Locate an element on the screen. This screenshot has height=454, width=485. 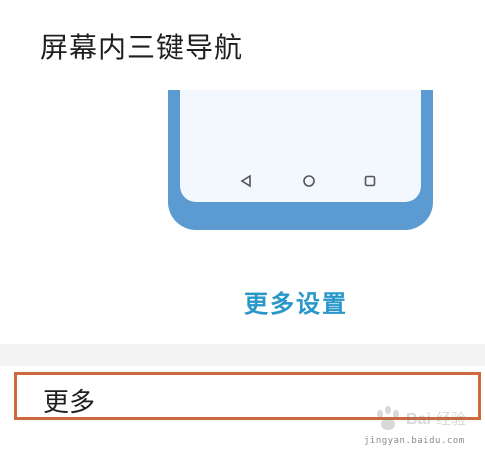
home-circle-icon is located at coordinates (309, 181).